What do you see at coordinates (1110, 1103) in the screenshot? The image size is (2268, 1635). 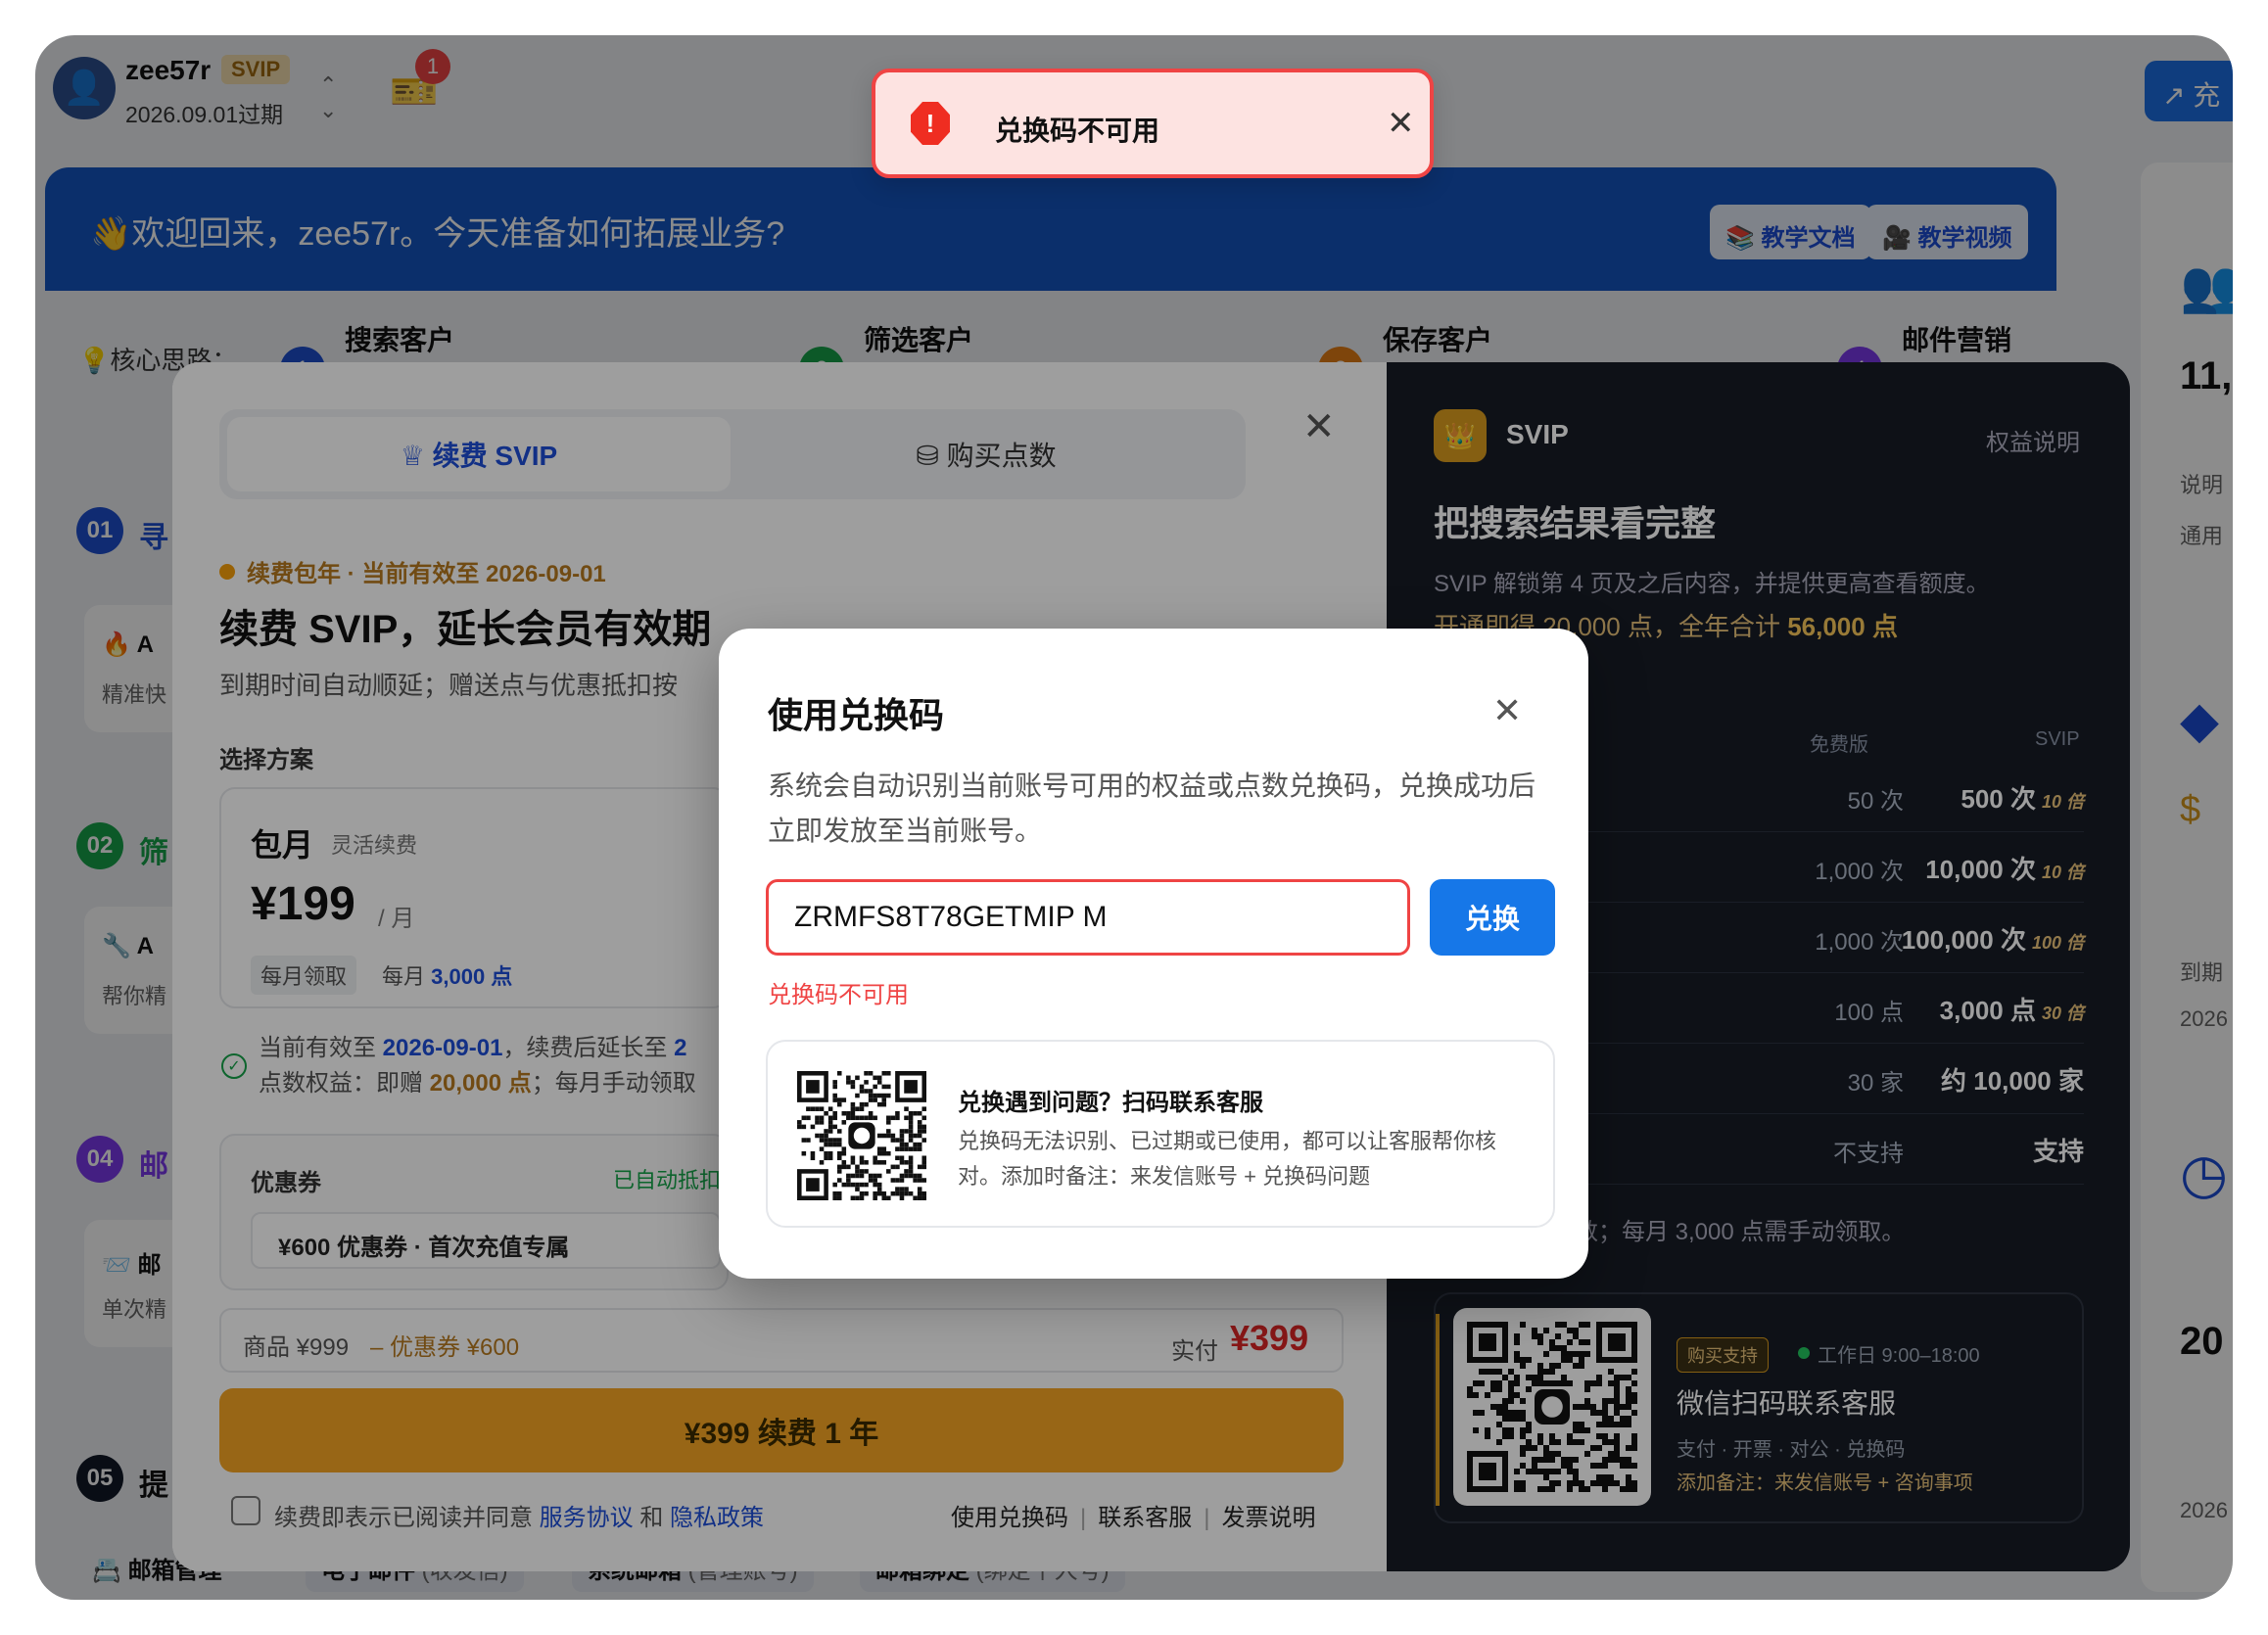 I see `help-title: 兑换遇到问题？扫码联系客服` at bounding box center [1110, 1103].